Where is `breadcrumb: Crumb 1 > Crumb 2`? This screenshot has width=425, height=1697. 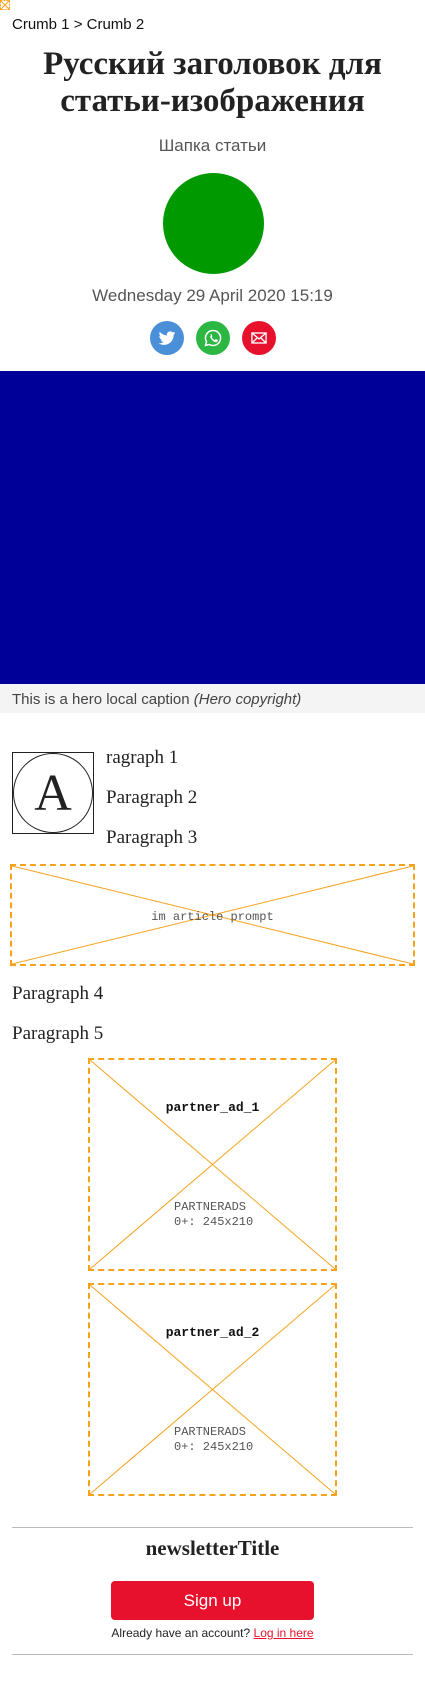
breadcrumb: Crumb 1 > Crumb 2 is located at coordinates (78, 24).